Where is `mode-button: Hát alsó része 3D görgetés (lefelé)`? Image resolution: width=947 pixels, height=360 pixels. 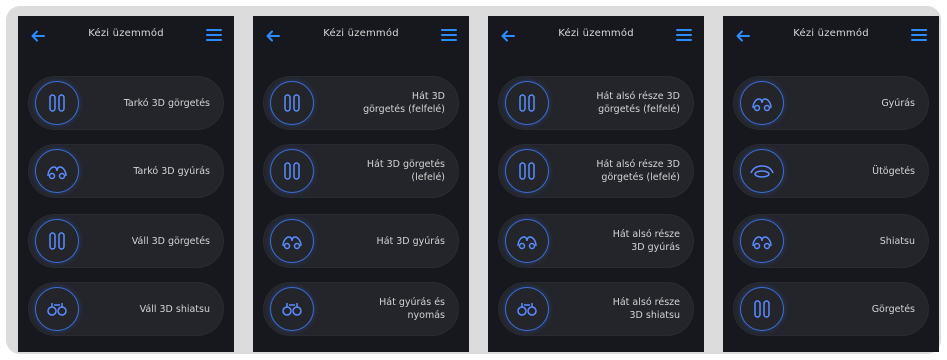
mode-button: Hát alsó része 3D görgetés (lefelé) is located at coordinates (596, 171).